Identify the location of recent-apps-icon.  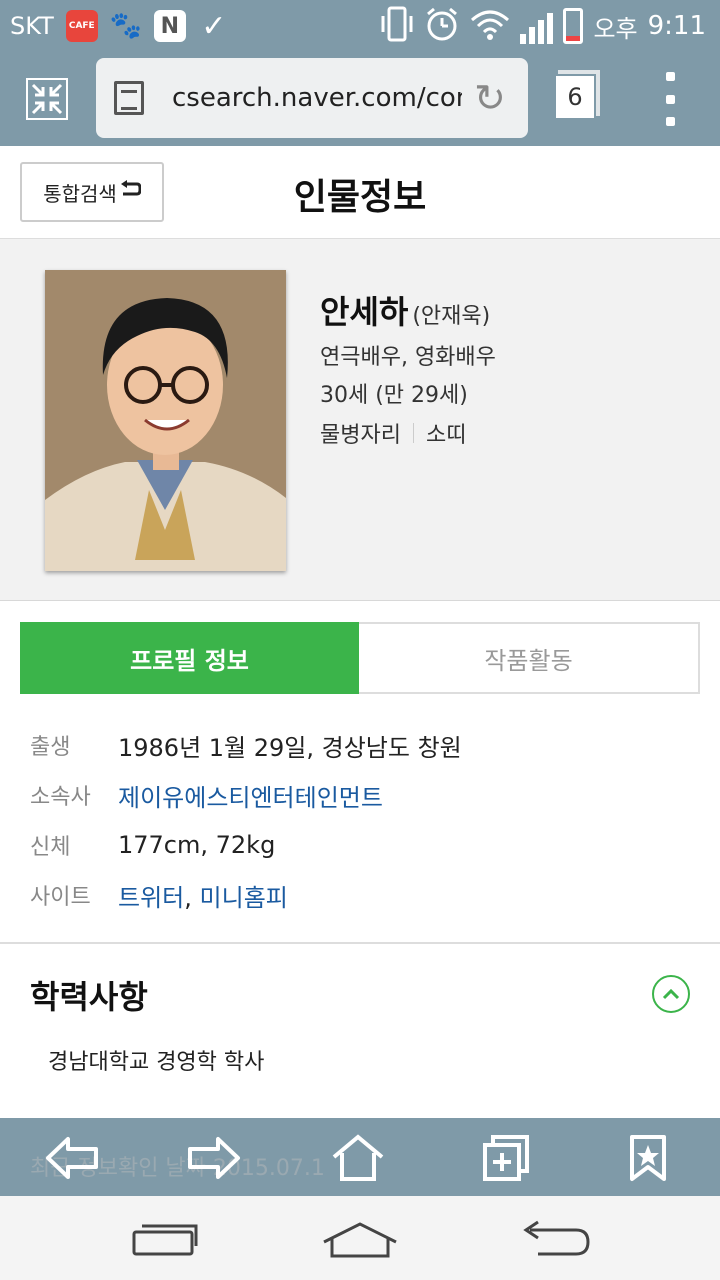
(165, 1240).